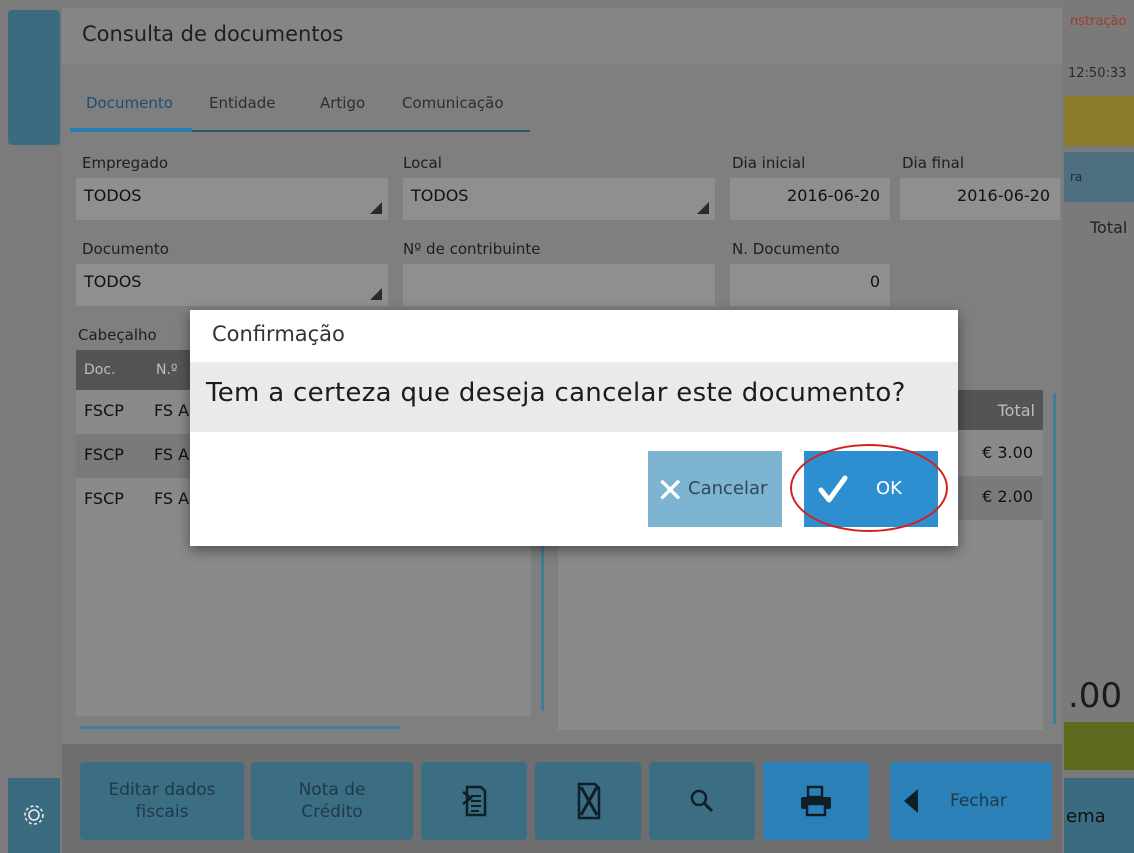  I want to click on close-icon: ✕, so click(670, 491).